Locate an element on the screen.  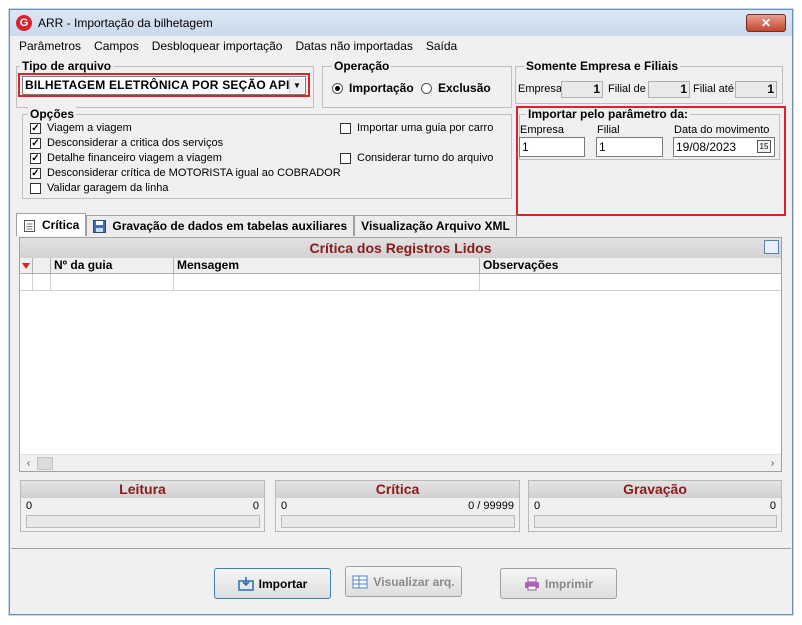
grid-column-observacoes: Observações is located at coordinates (630, 265).